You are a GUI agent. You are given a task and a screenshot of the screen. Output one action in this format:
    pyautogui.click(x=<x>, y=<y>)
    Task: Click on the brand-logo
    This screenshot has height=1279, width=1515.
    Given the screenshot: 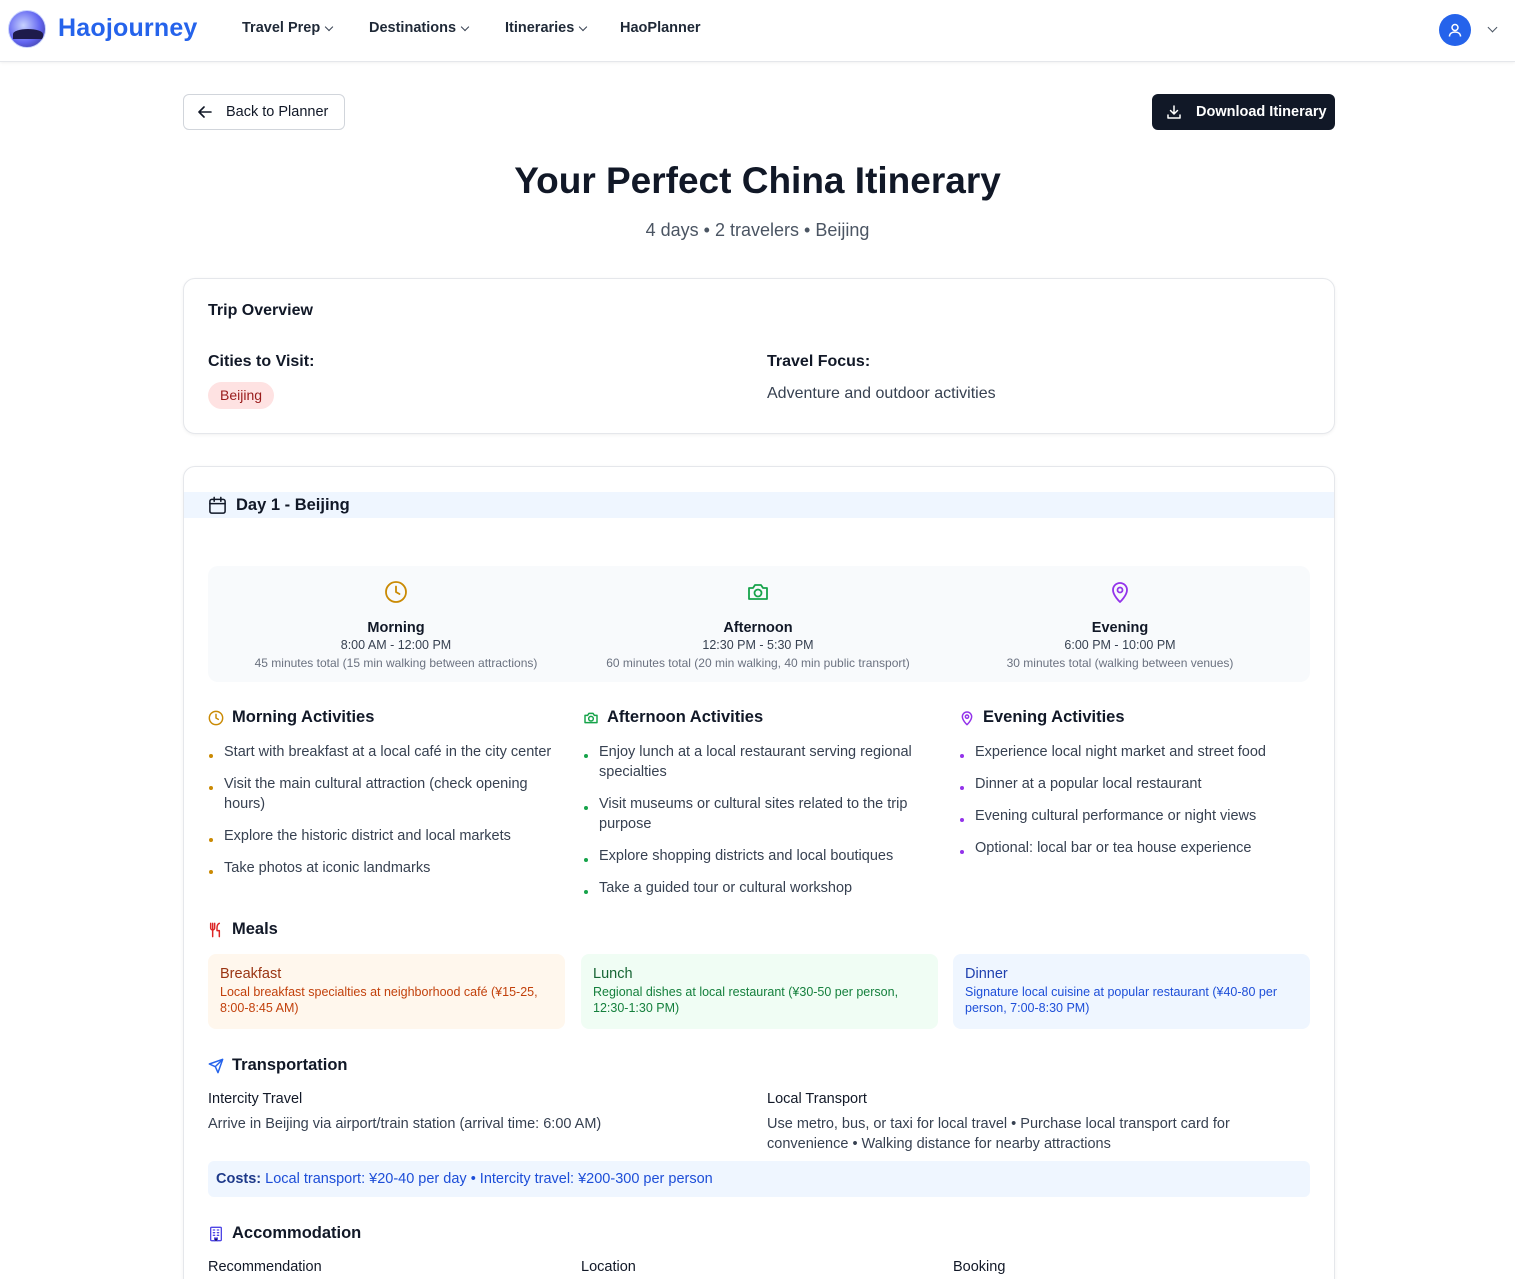 What is the action you would take?
    pyautogui.click(x=27, y=29)
    